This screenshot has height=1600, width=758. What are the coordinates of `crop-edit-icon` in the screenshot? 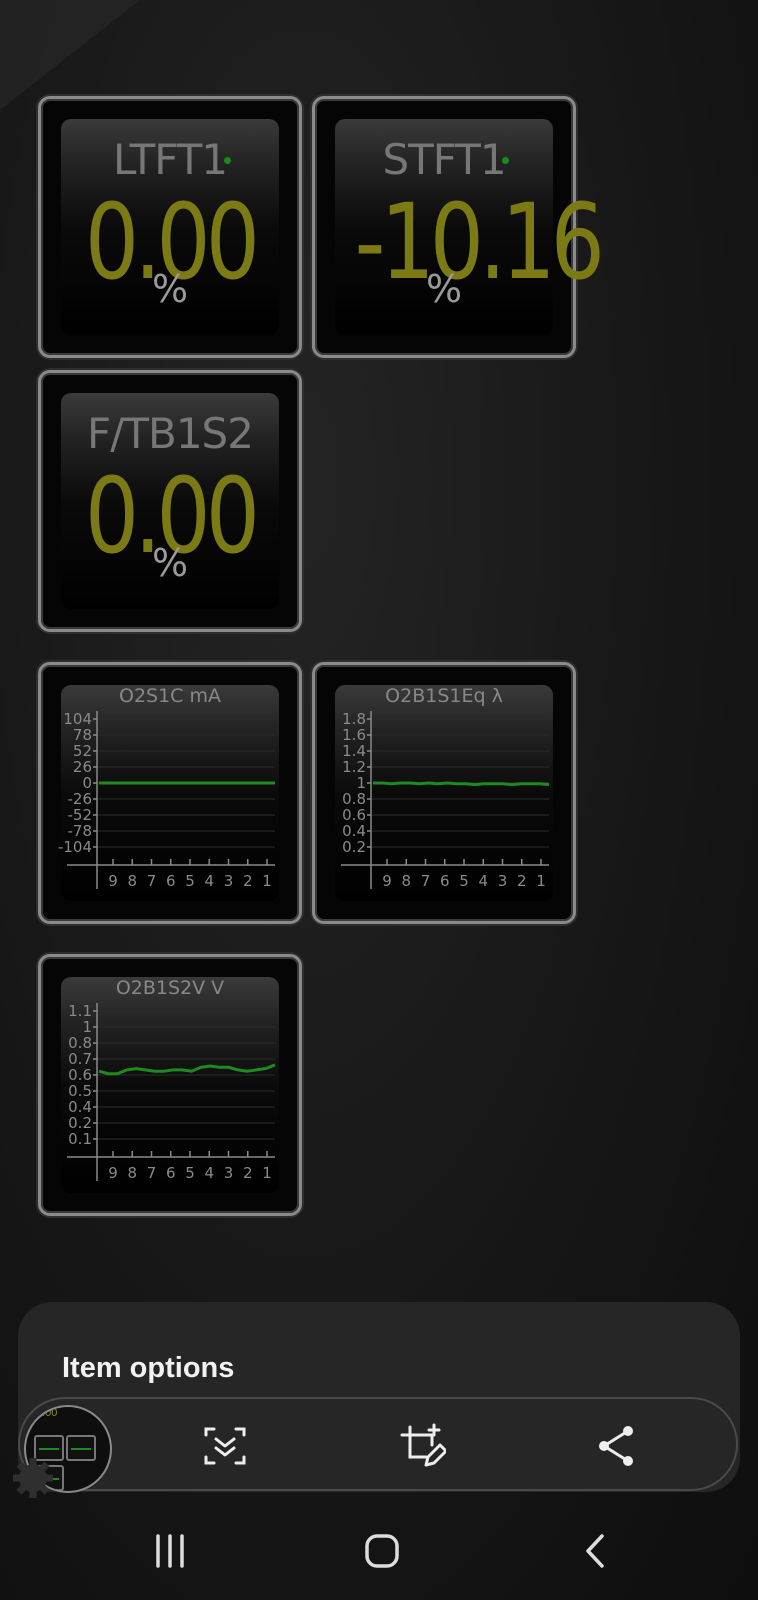 It's located at (424, 1445).